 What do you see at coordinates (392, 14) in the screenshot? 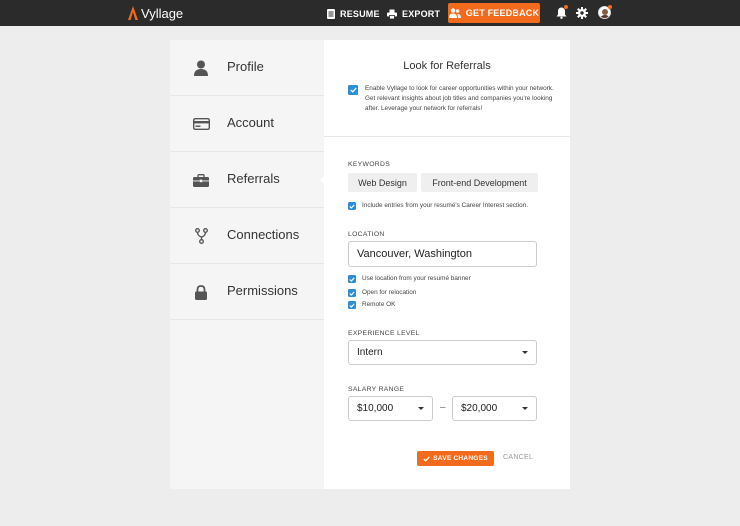
I see `printer-icon` at bounding box center [392, 14].